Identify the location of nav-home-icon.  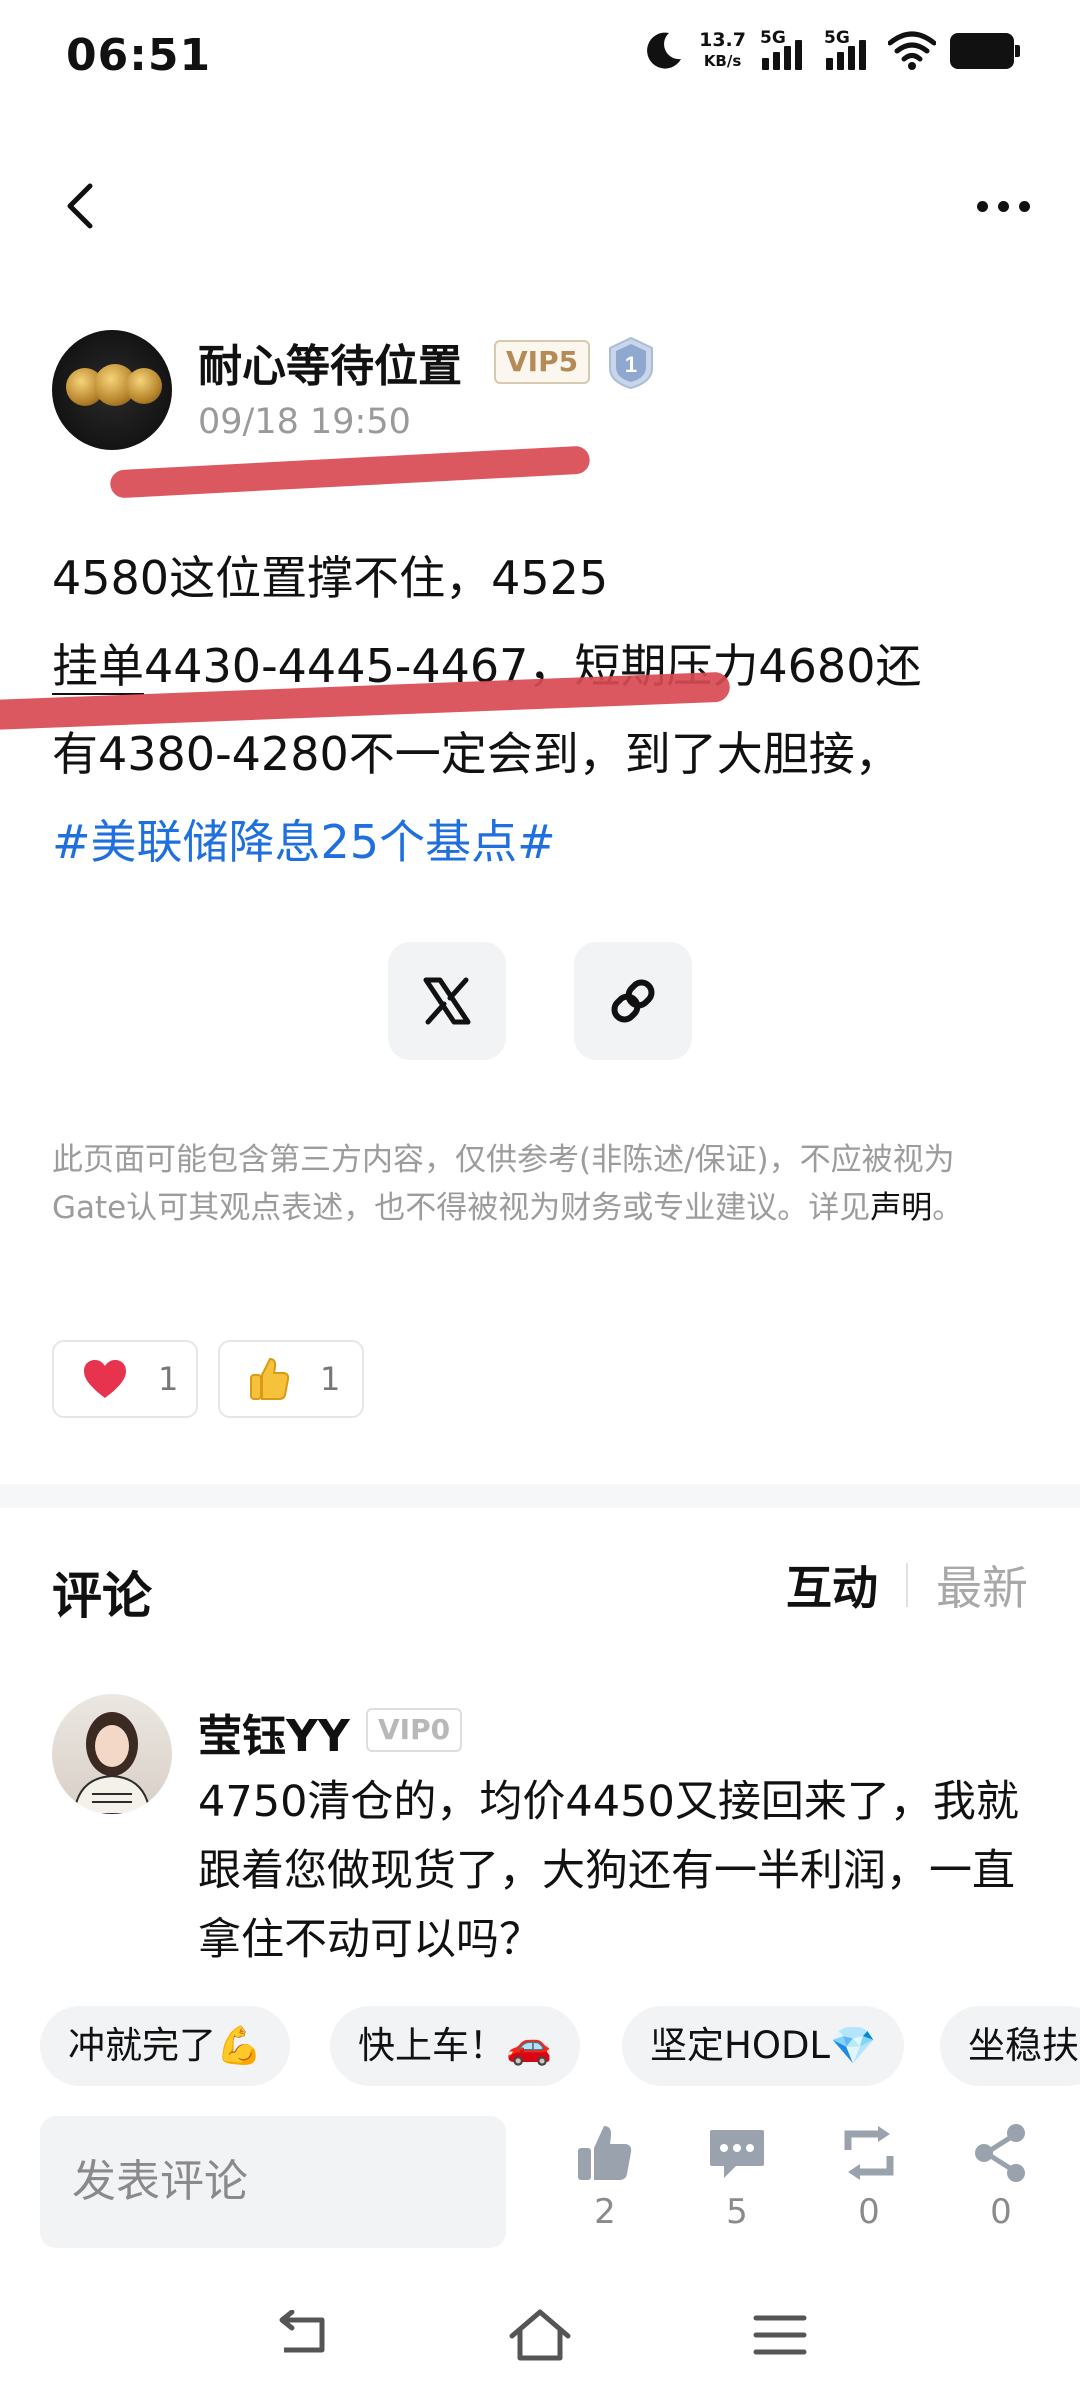
(540, 2335).